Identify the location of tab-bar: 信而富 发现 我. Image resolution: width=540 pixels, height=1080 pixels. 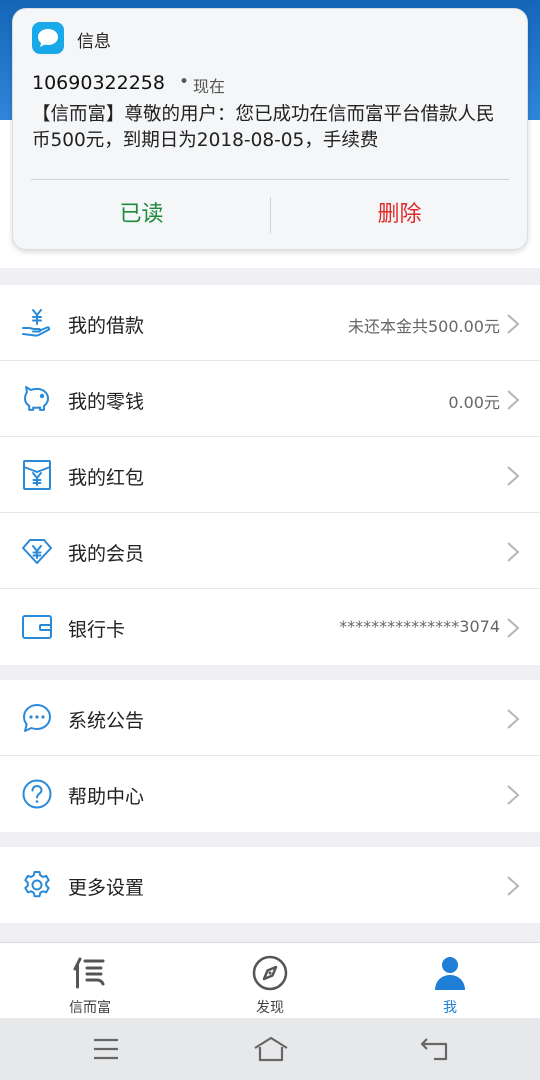
(270, 980).